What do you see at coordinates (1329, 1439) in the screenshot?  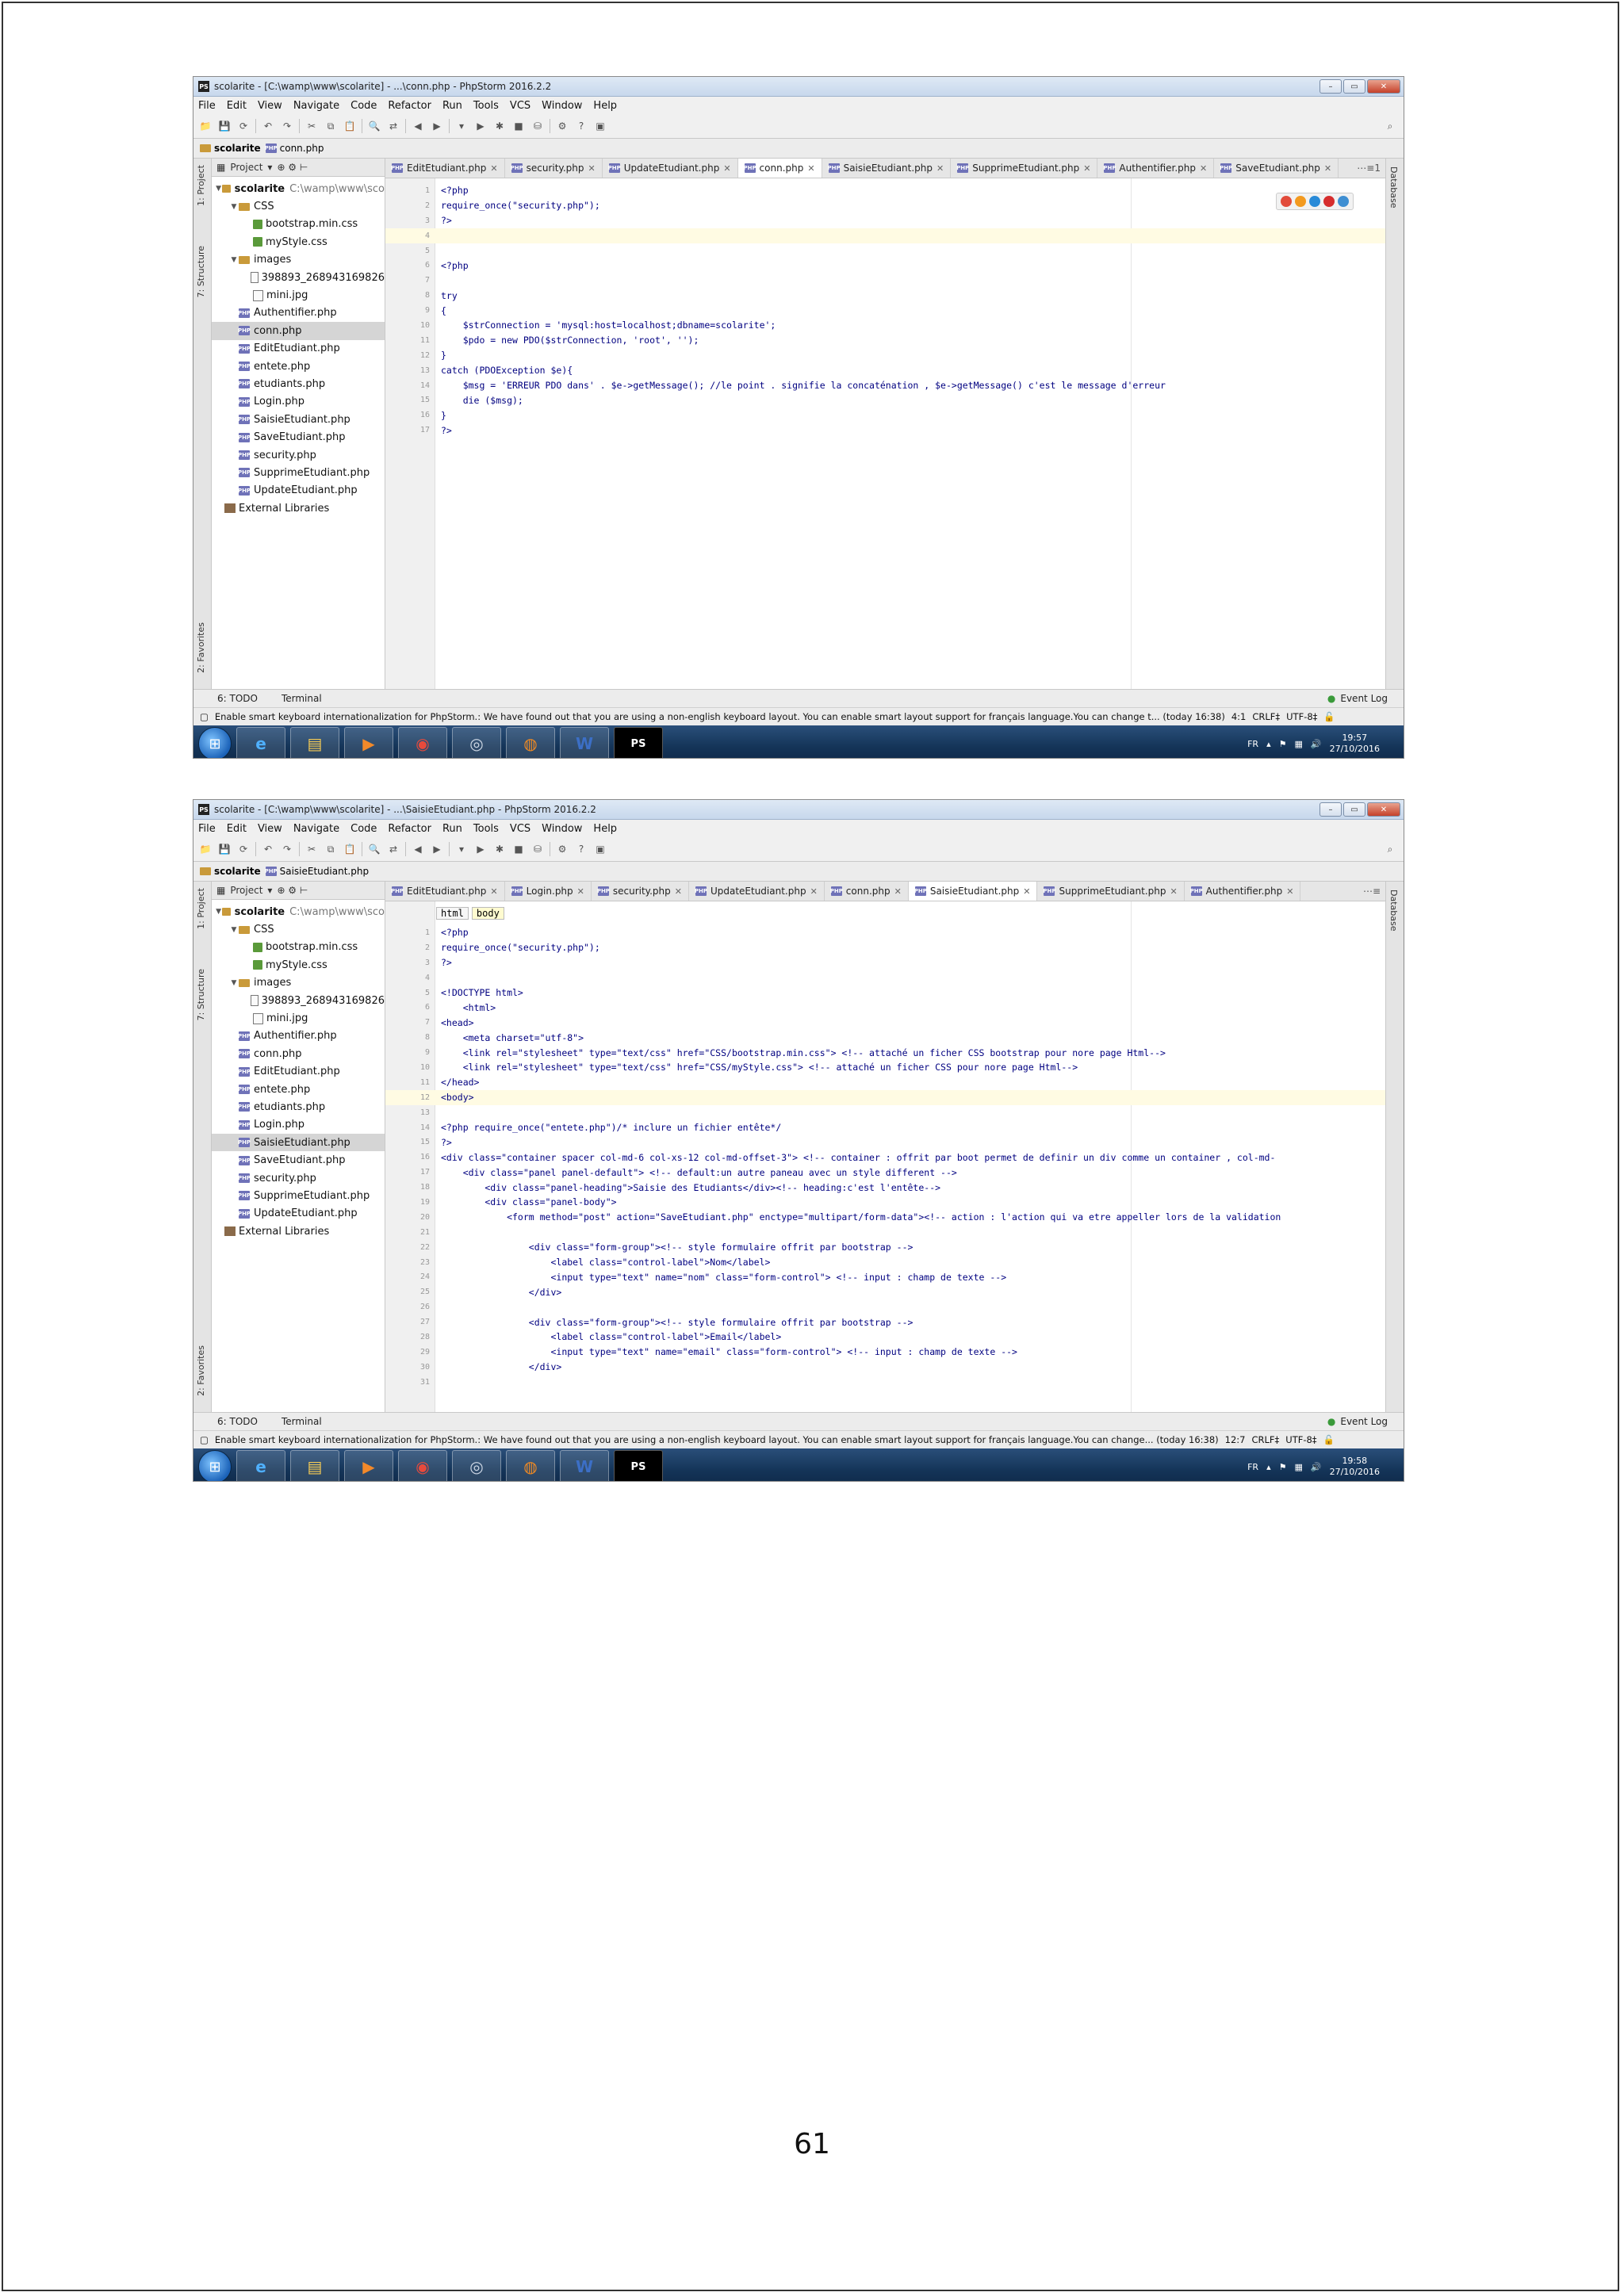 I see `lock-icon: 🔓` at bounding box center [1329, 1439].